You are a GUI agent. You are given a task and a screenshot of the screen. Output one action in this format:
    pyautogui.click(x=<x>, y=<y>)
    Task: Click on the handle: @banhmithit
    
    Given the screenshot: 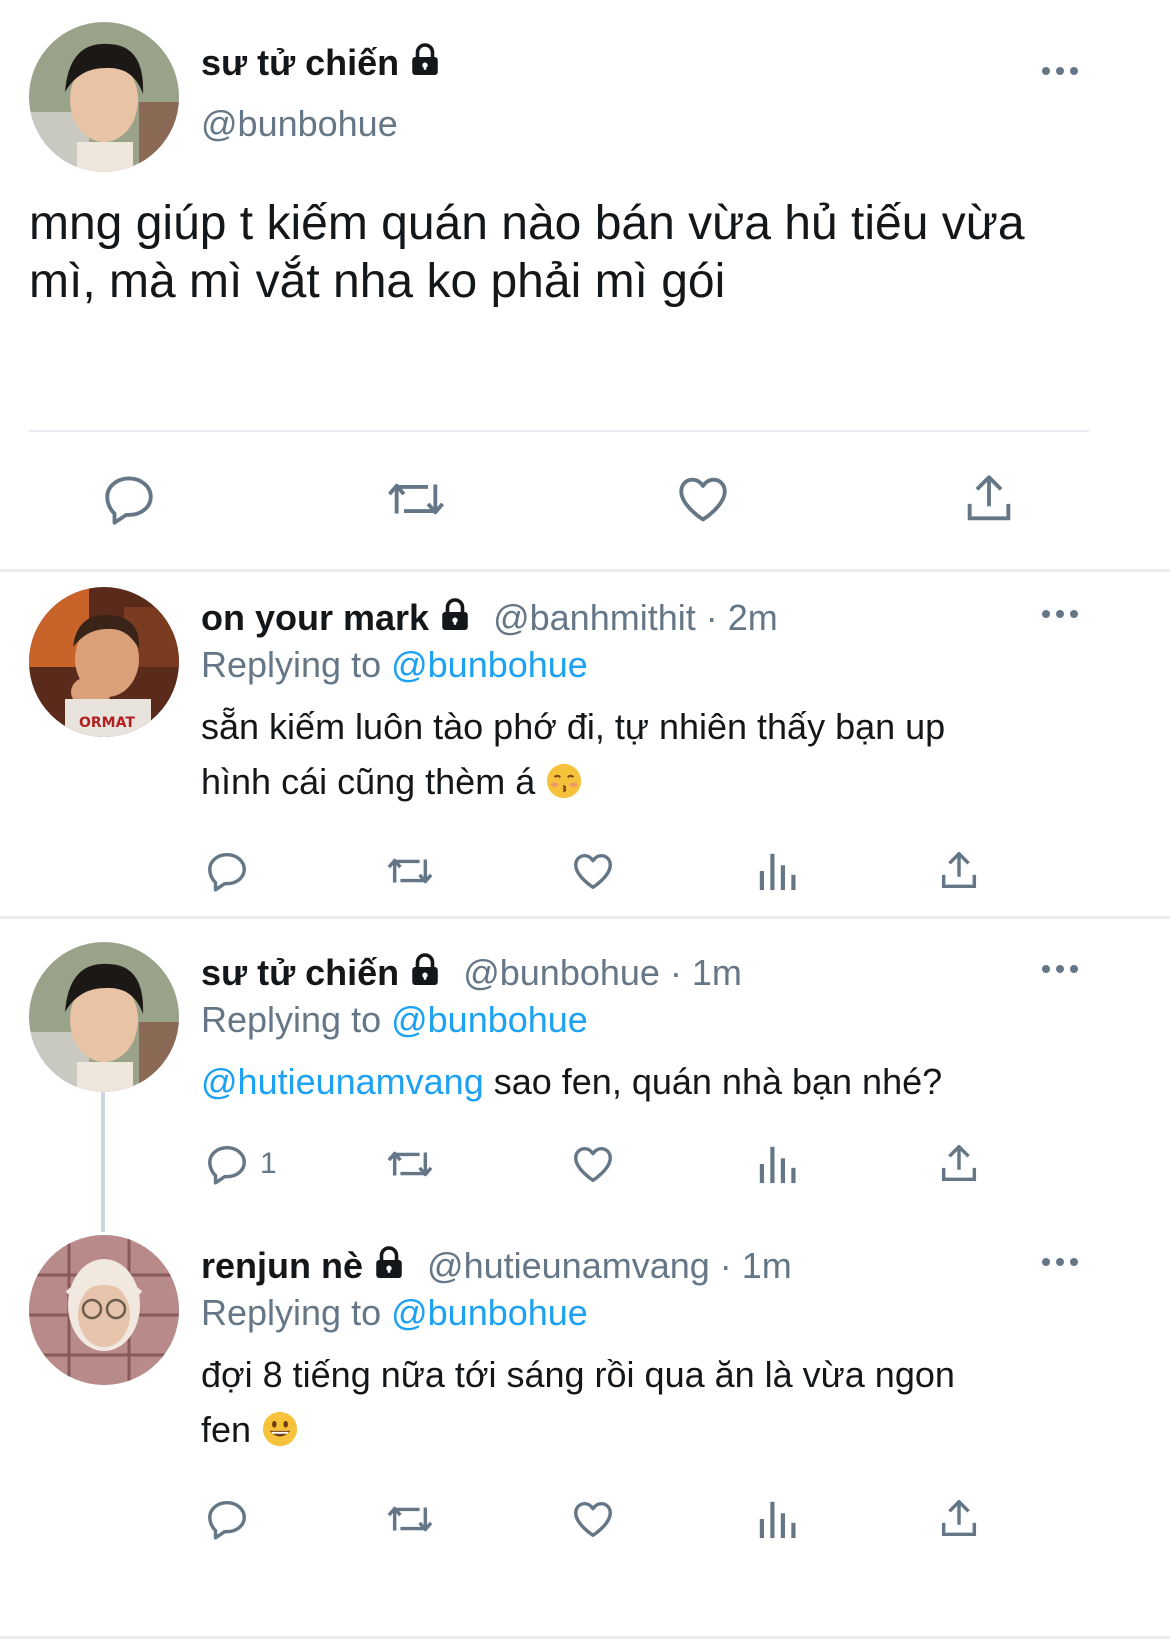 What is the action you would take?
    pyautogui.click(x=594, y=617)
    